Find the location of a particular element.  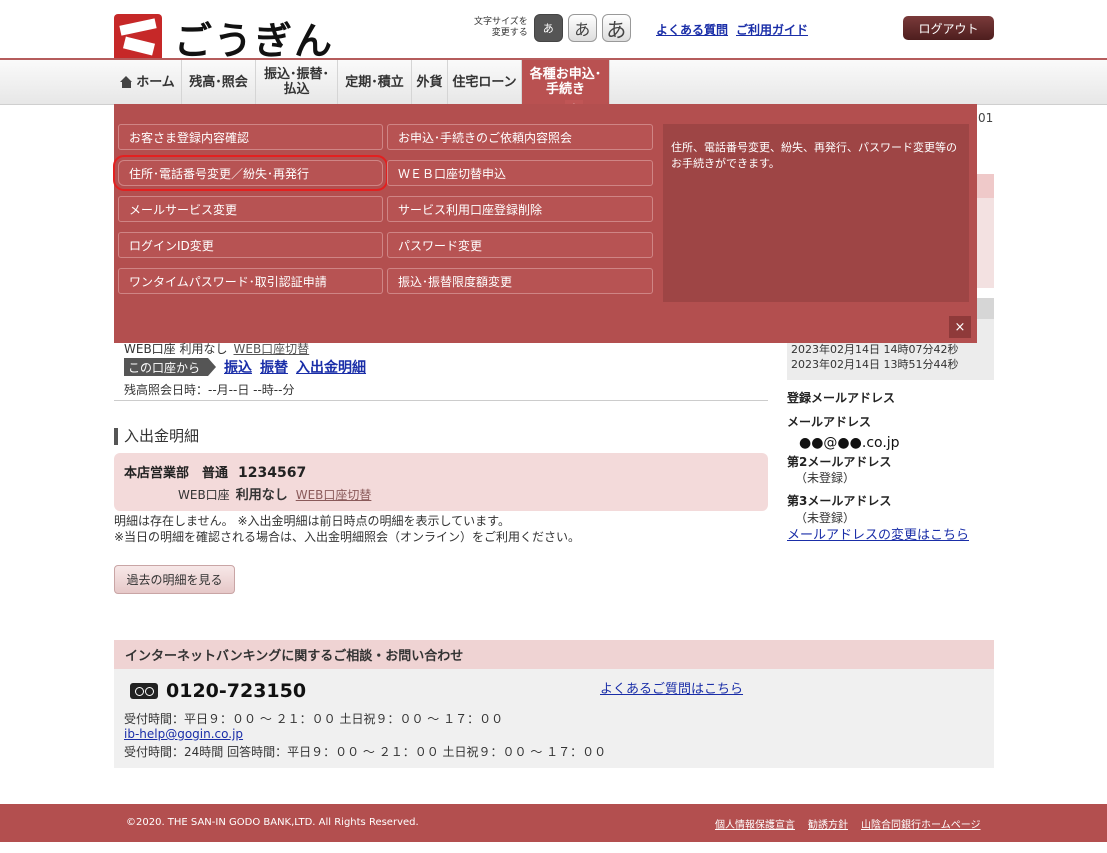

phone-row: 0120-723150 is located at coordinates (218, 691).